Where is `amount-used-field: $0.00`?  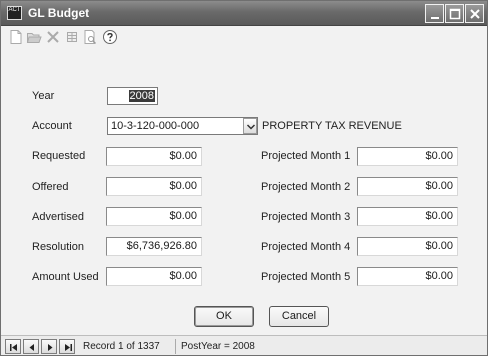
amount-used-field: $0.00 is located at coordinates (154, 276).